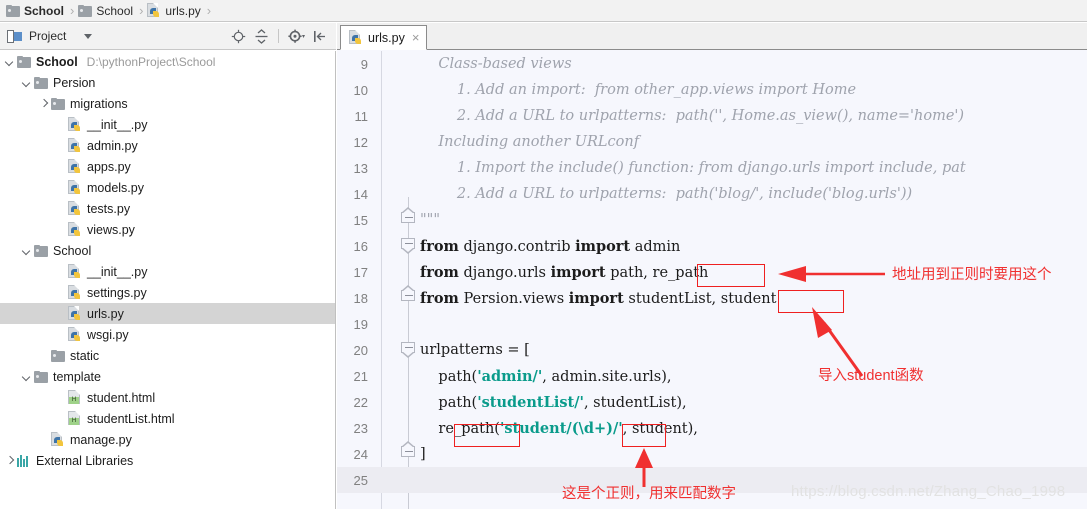 Image resolution: width=1087 pixels, height=509 pixels. What do you see at coordinates (75, 418) in the screenshot?
I see `tree-node-icon: H` at bounding box center [75, 418].